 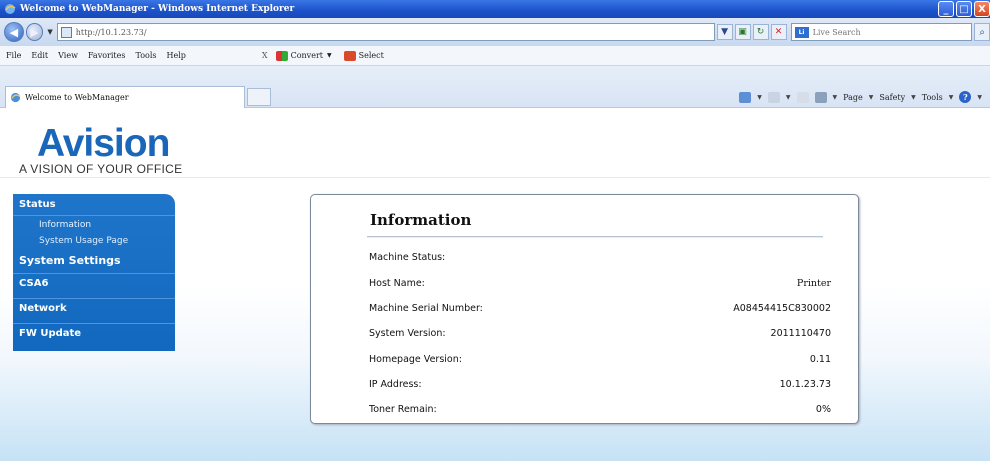 I want to click on select-icon, so click(x=349, y=55).